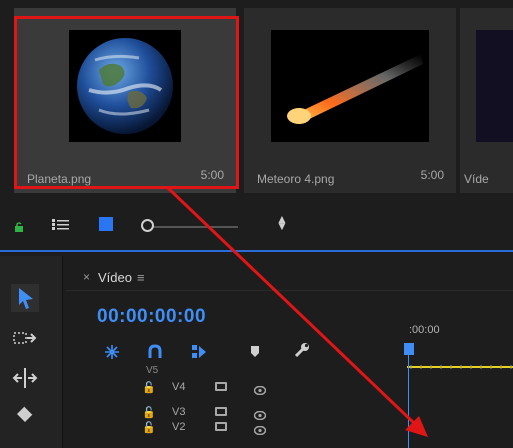 This screenshot has width=513, height=448. What do you see at coordinates (494, 86) in the screenshot?
I see `video-thumbnail` at bounding box center [494, 86].